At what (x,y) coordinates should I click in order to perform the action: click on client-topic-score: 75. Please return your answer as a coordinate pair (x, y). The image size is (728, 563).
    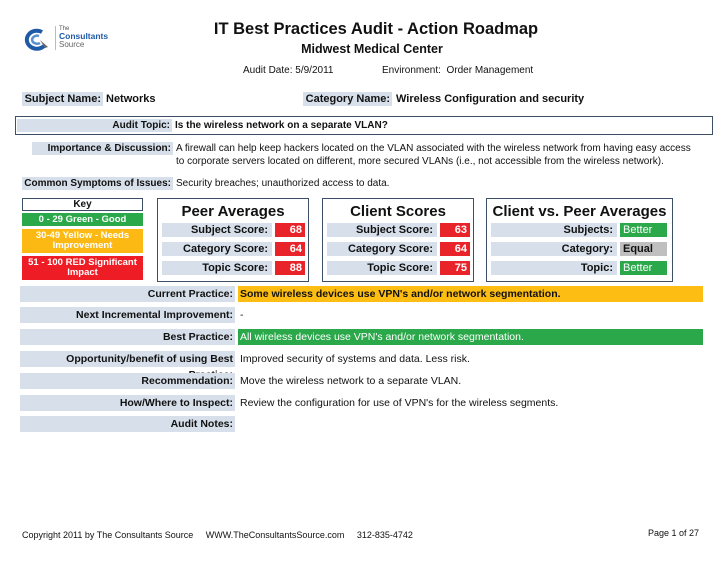
    Looking at the image, I should click on (455, 268).